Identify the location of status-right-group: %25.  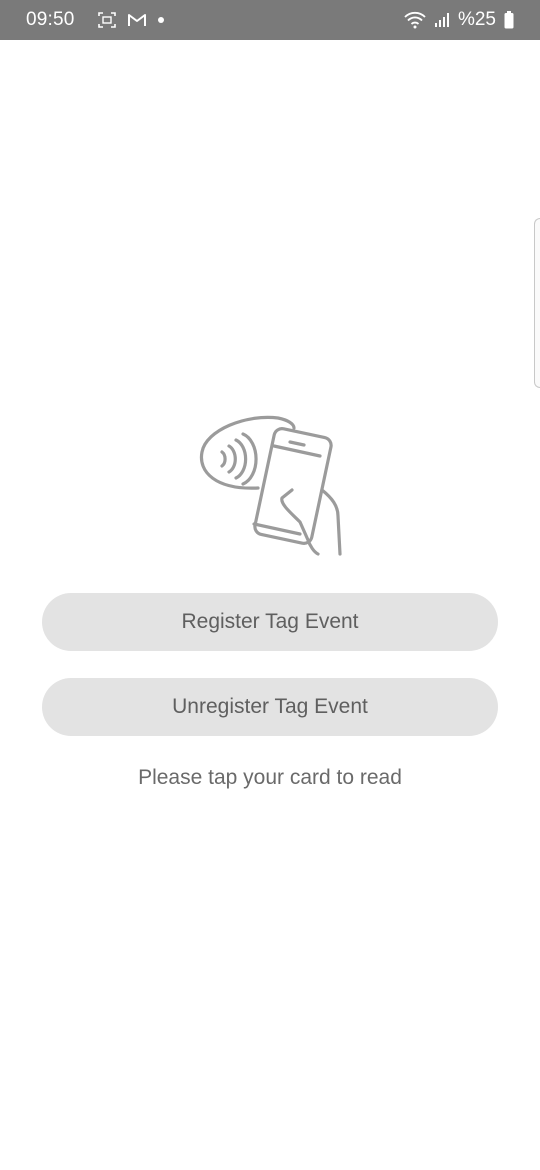
(459, 20).